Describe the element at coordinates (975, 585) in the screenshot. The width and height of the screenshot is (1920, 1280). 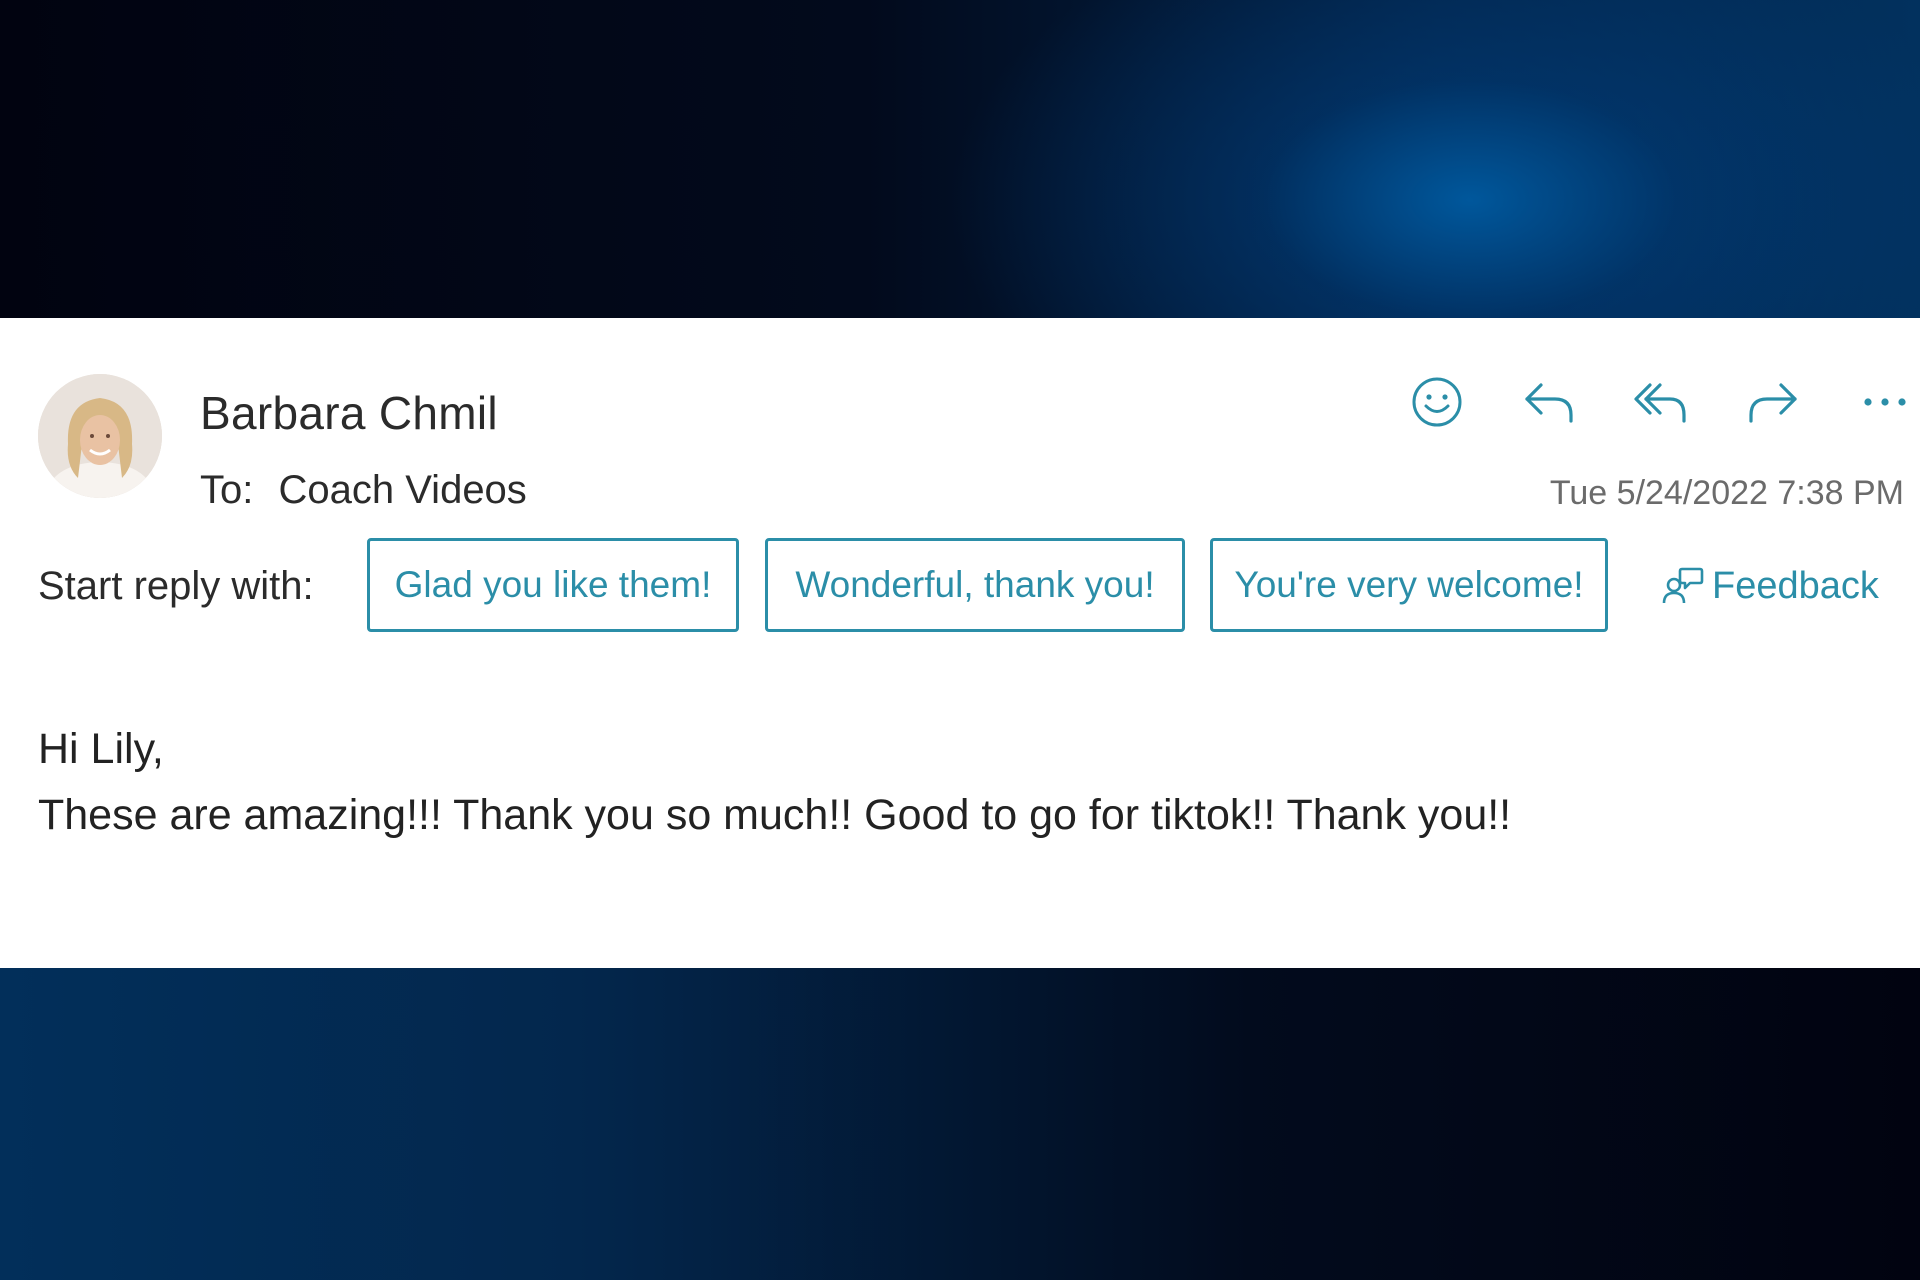
I see `suggested-reply-2: Wonderful, thank you!` at that location.